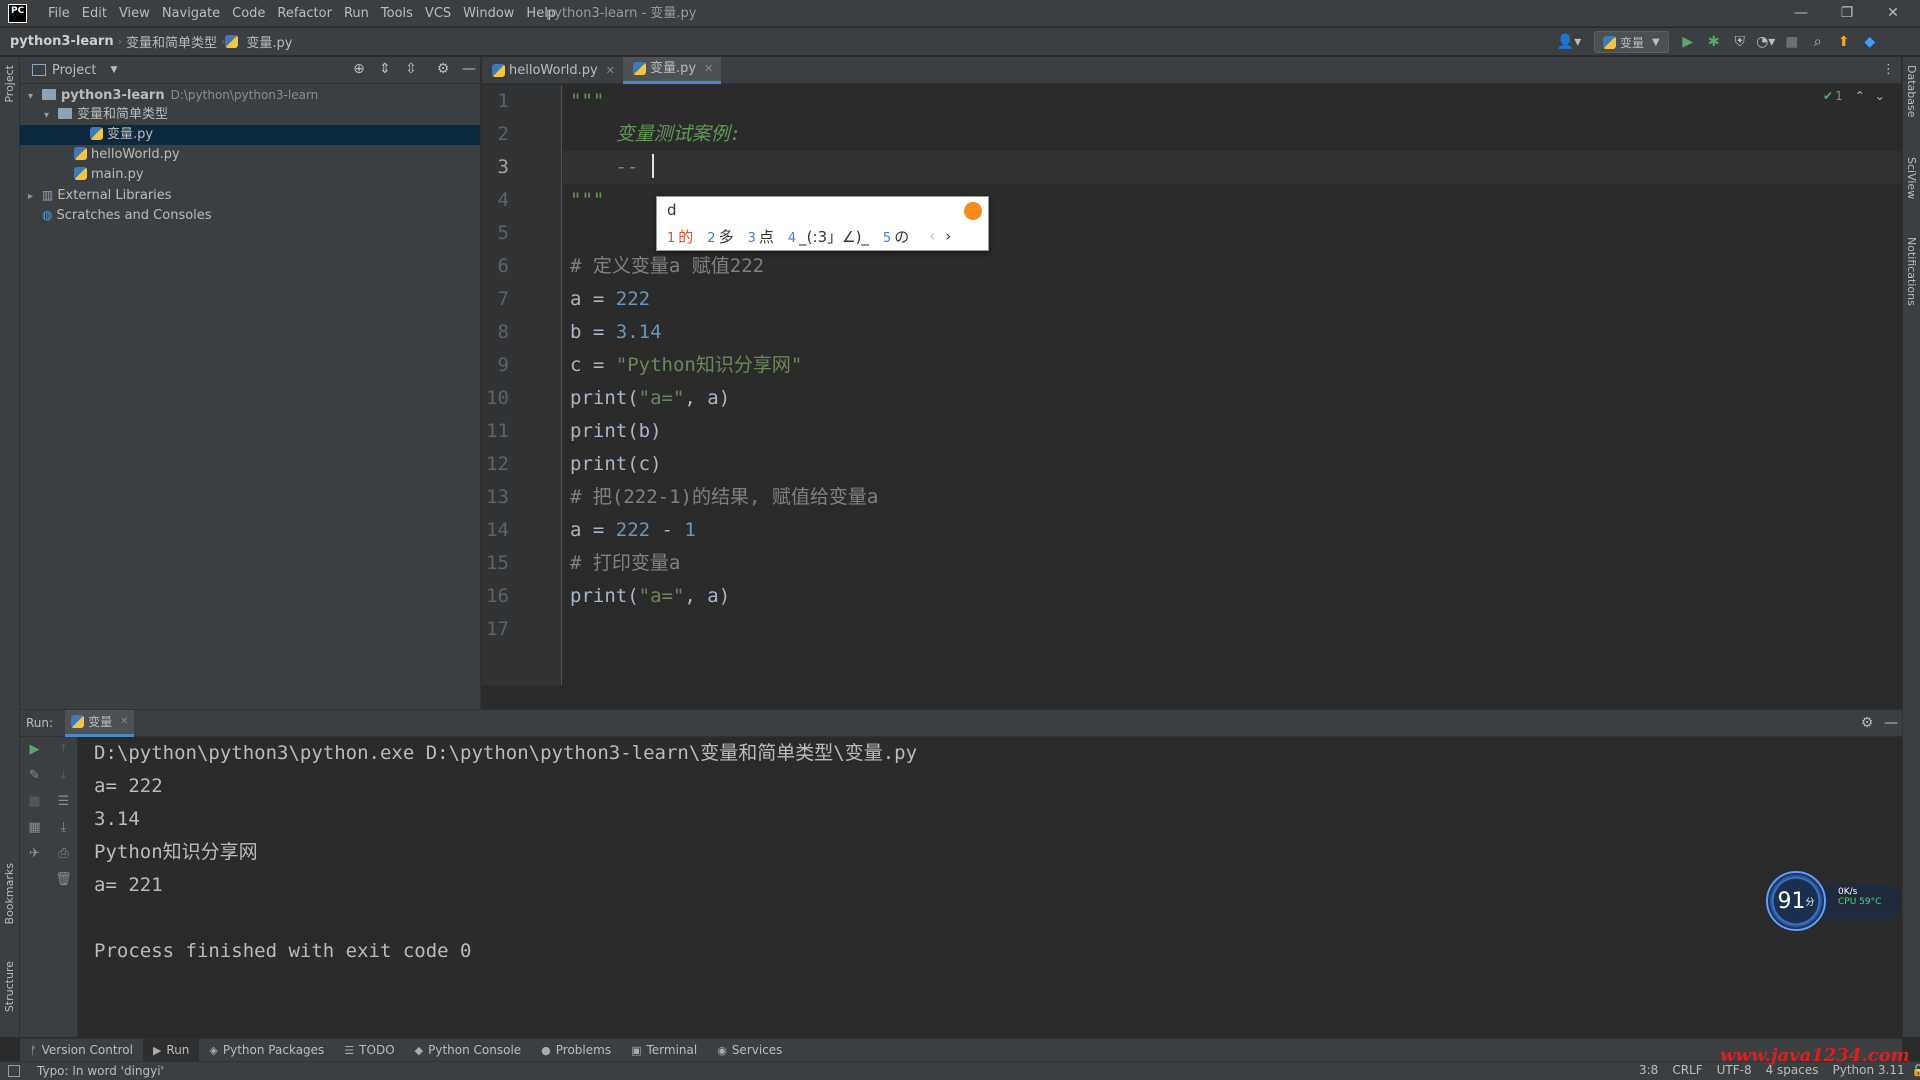 The image size is (1920, 1080). I want to click on code-line: print(c), so click(1232, 464).